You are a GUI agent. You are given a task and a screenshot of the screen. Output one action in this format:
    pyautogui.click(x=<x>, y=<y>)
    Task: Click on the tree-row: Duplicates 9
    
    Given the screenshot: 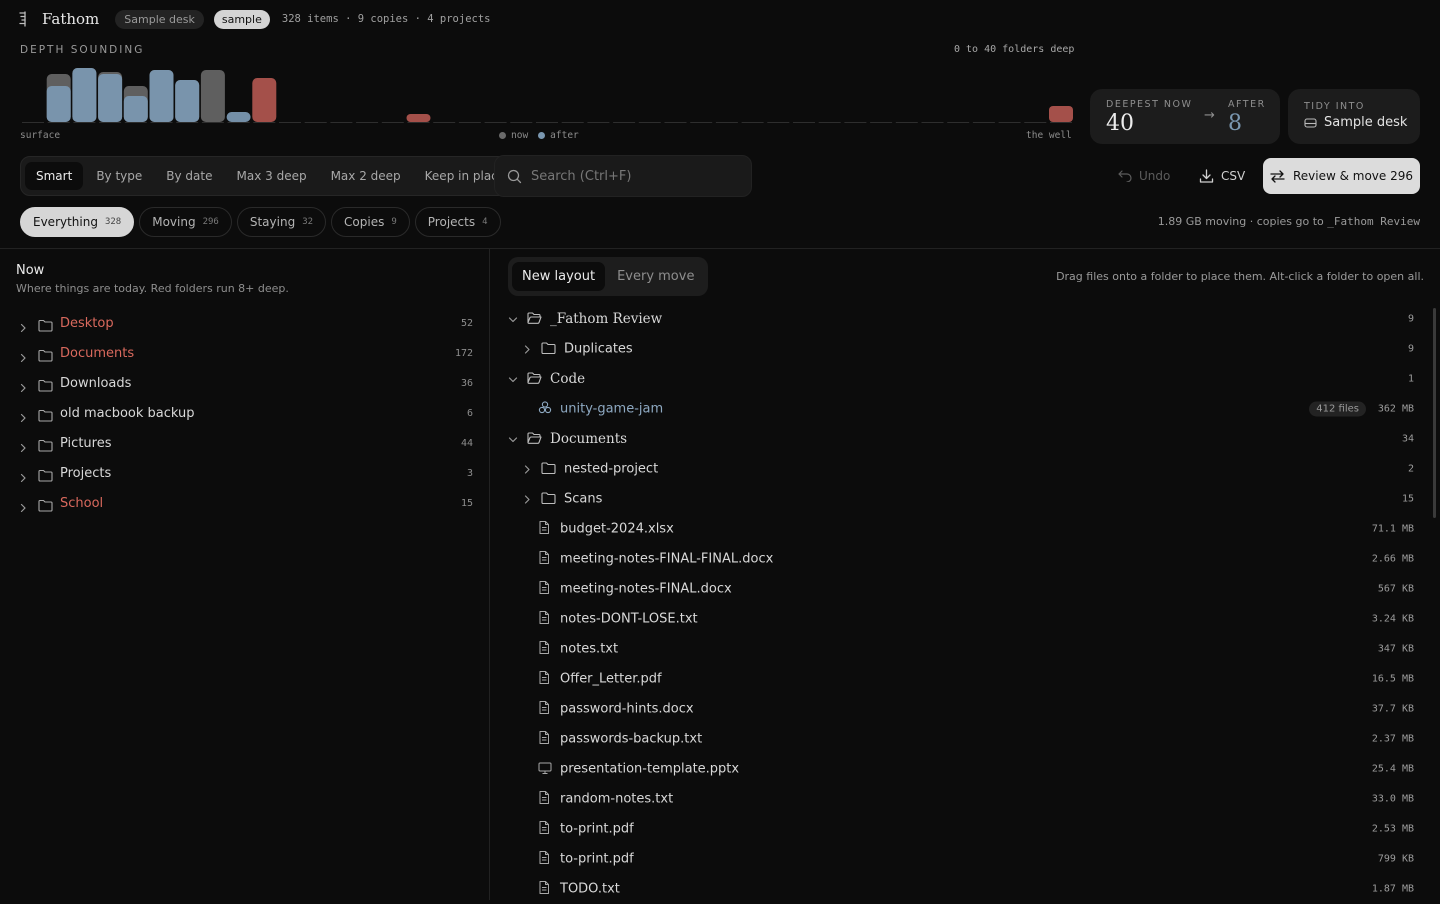 What is the action you would take?
    pyautogui.click(x=958, y=349)
    